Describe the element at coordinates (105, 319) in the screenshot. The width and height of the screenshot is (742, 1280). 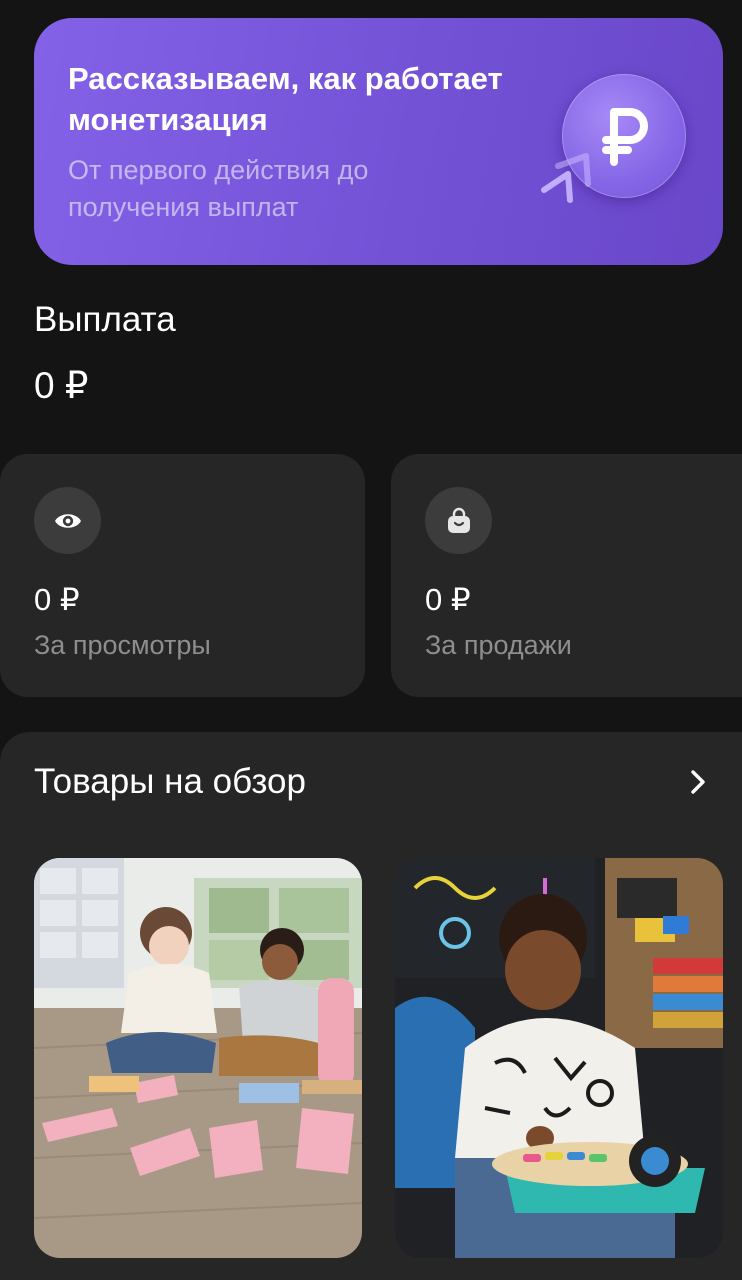
I see `payout-title: Выплата` at that location.